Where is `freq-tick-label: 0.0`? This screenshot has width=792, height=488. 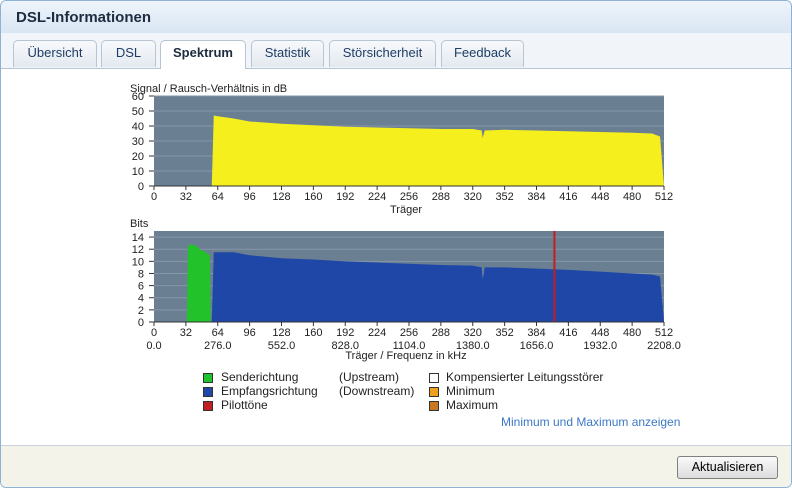 freq-tick-label: 0.0 is located at coordinates (153, 346).